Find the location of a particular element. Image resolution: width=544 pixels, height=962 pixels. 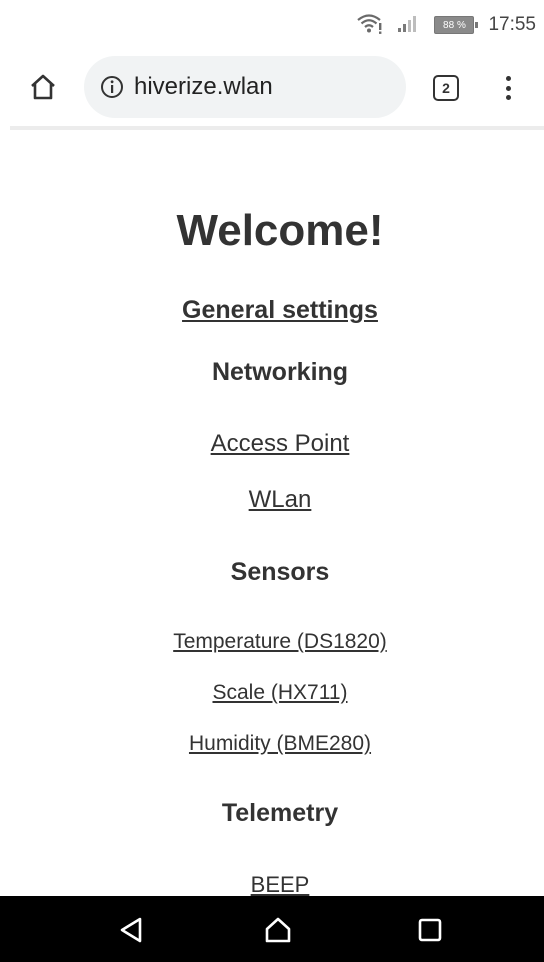

clock: 17:55 is located at coordinates (512, 24).